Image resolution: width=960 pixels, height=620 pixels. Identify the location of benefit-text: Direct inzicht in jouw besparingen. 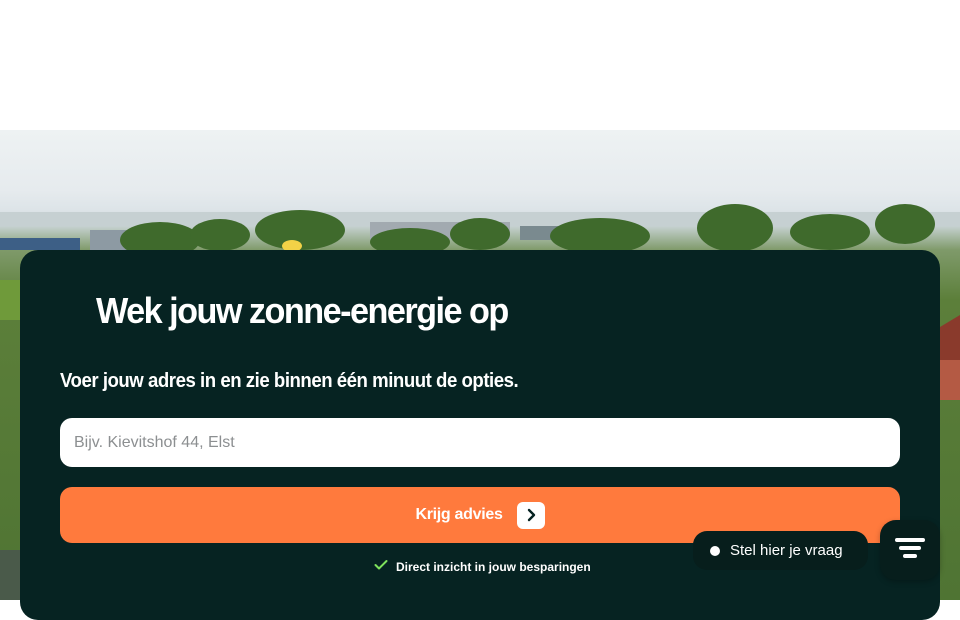
(493, 567).